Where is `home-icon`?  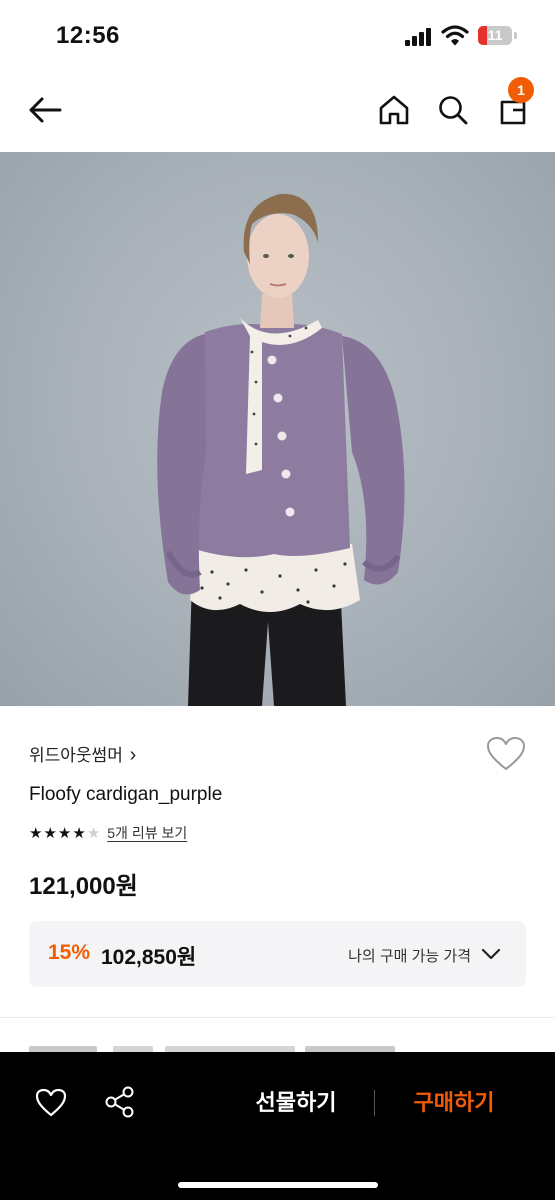 home-icon is located at coordinates (394, 110).